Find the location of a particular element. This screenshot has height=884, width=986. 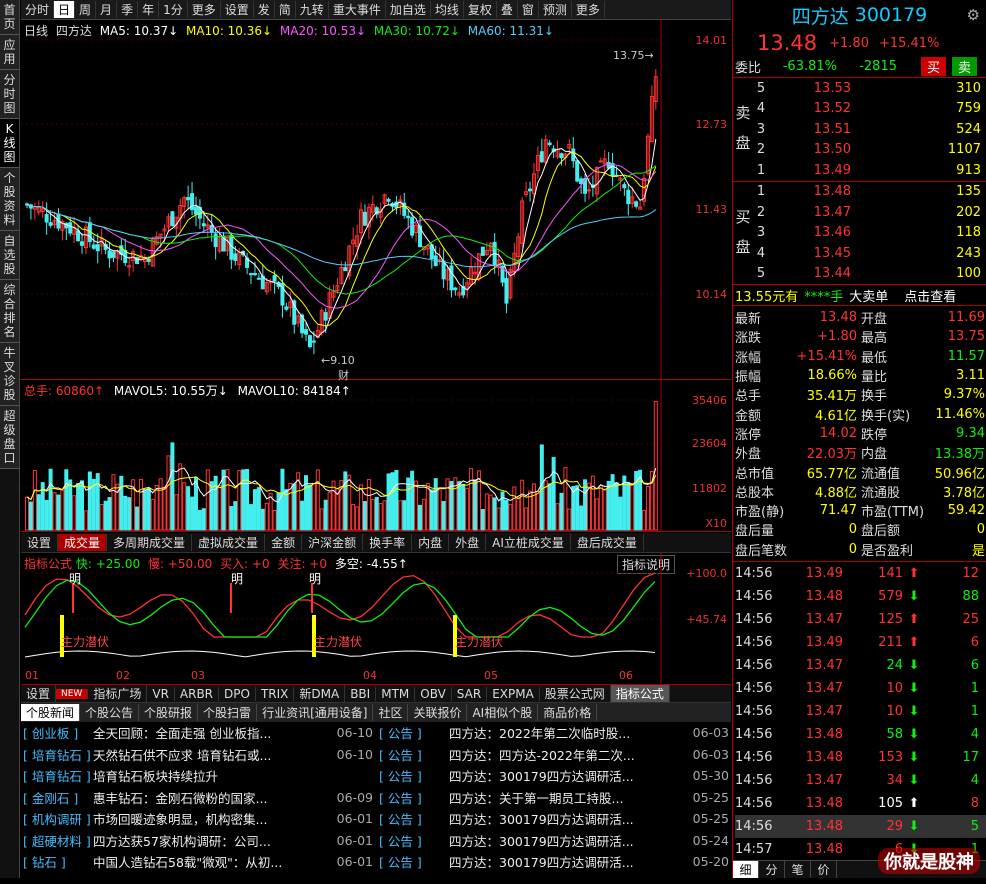

indicator-tab: 新DMA is located at coordinates (320, 693).